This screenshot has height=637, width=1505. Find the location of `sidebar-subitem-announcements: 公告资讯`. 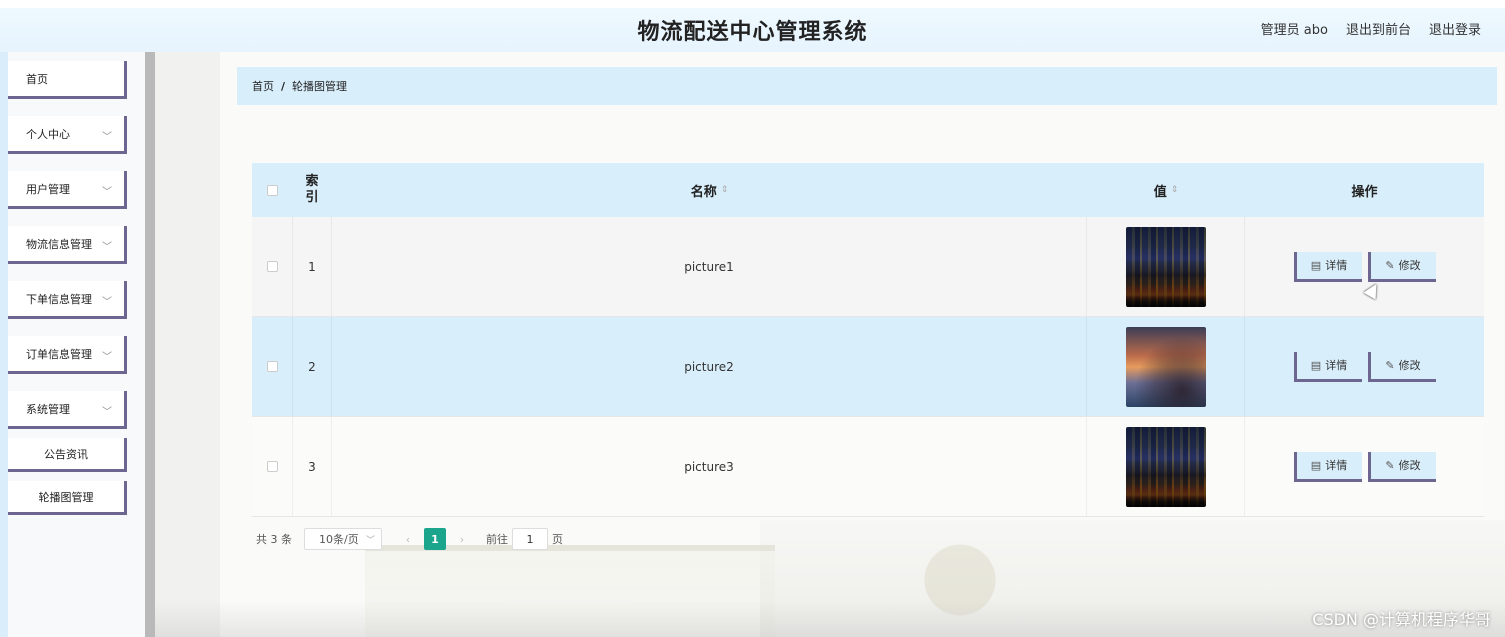

sidebar-subitem-announcements: 公告资讯 is located at coordinates (67, 455).